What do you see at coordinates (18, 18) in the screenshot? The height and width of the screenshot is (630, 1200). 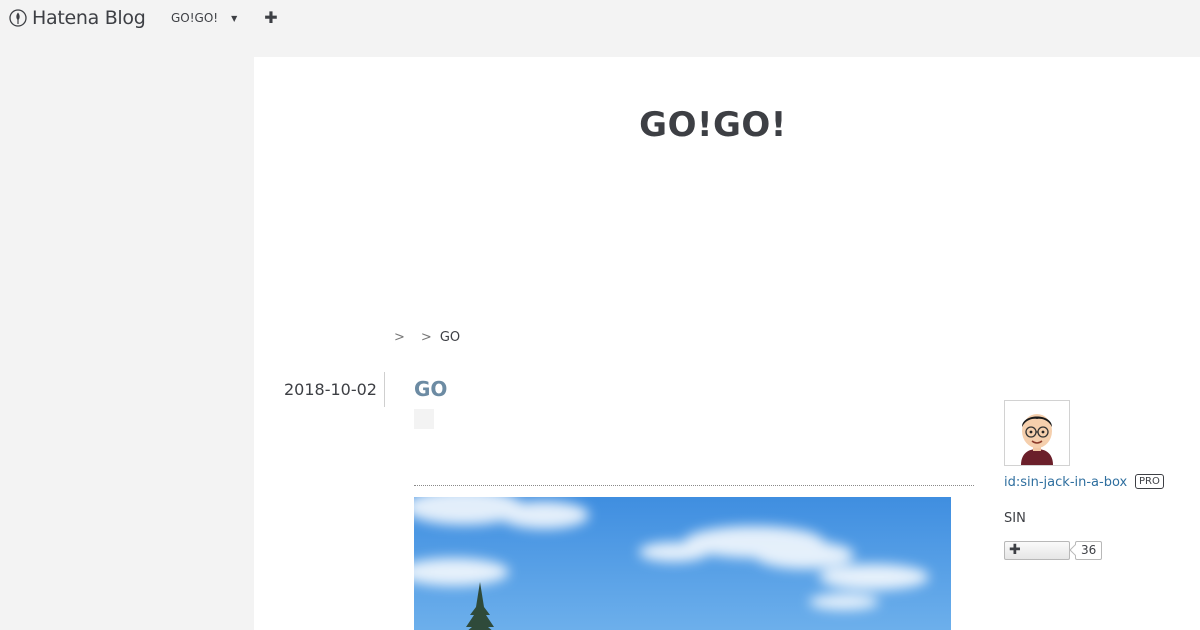 I see `hatena-logo-icon` at bounding box center [18, 18].